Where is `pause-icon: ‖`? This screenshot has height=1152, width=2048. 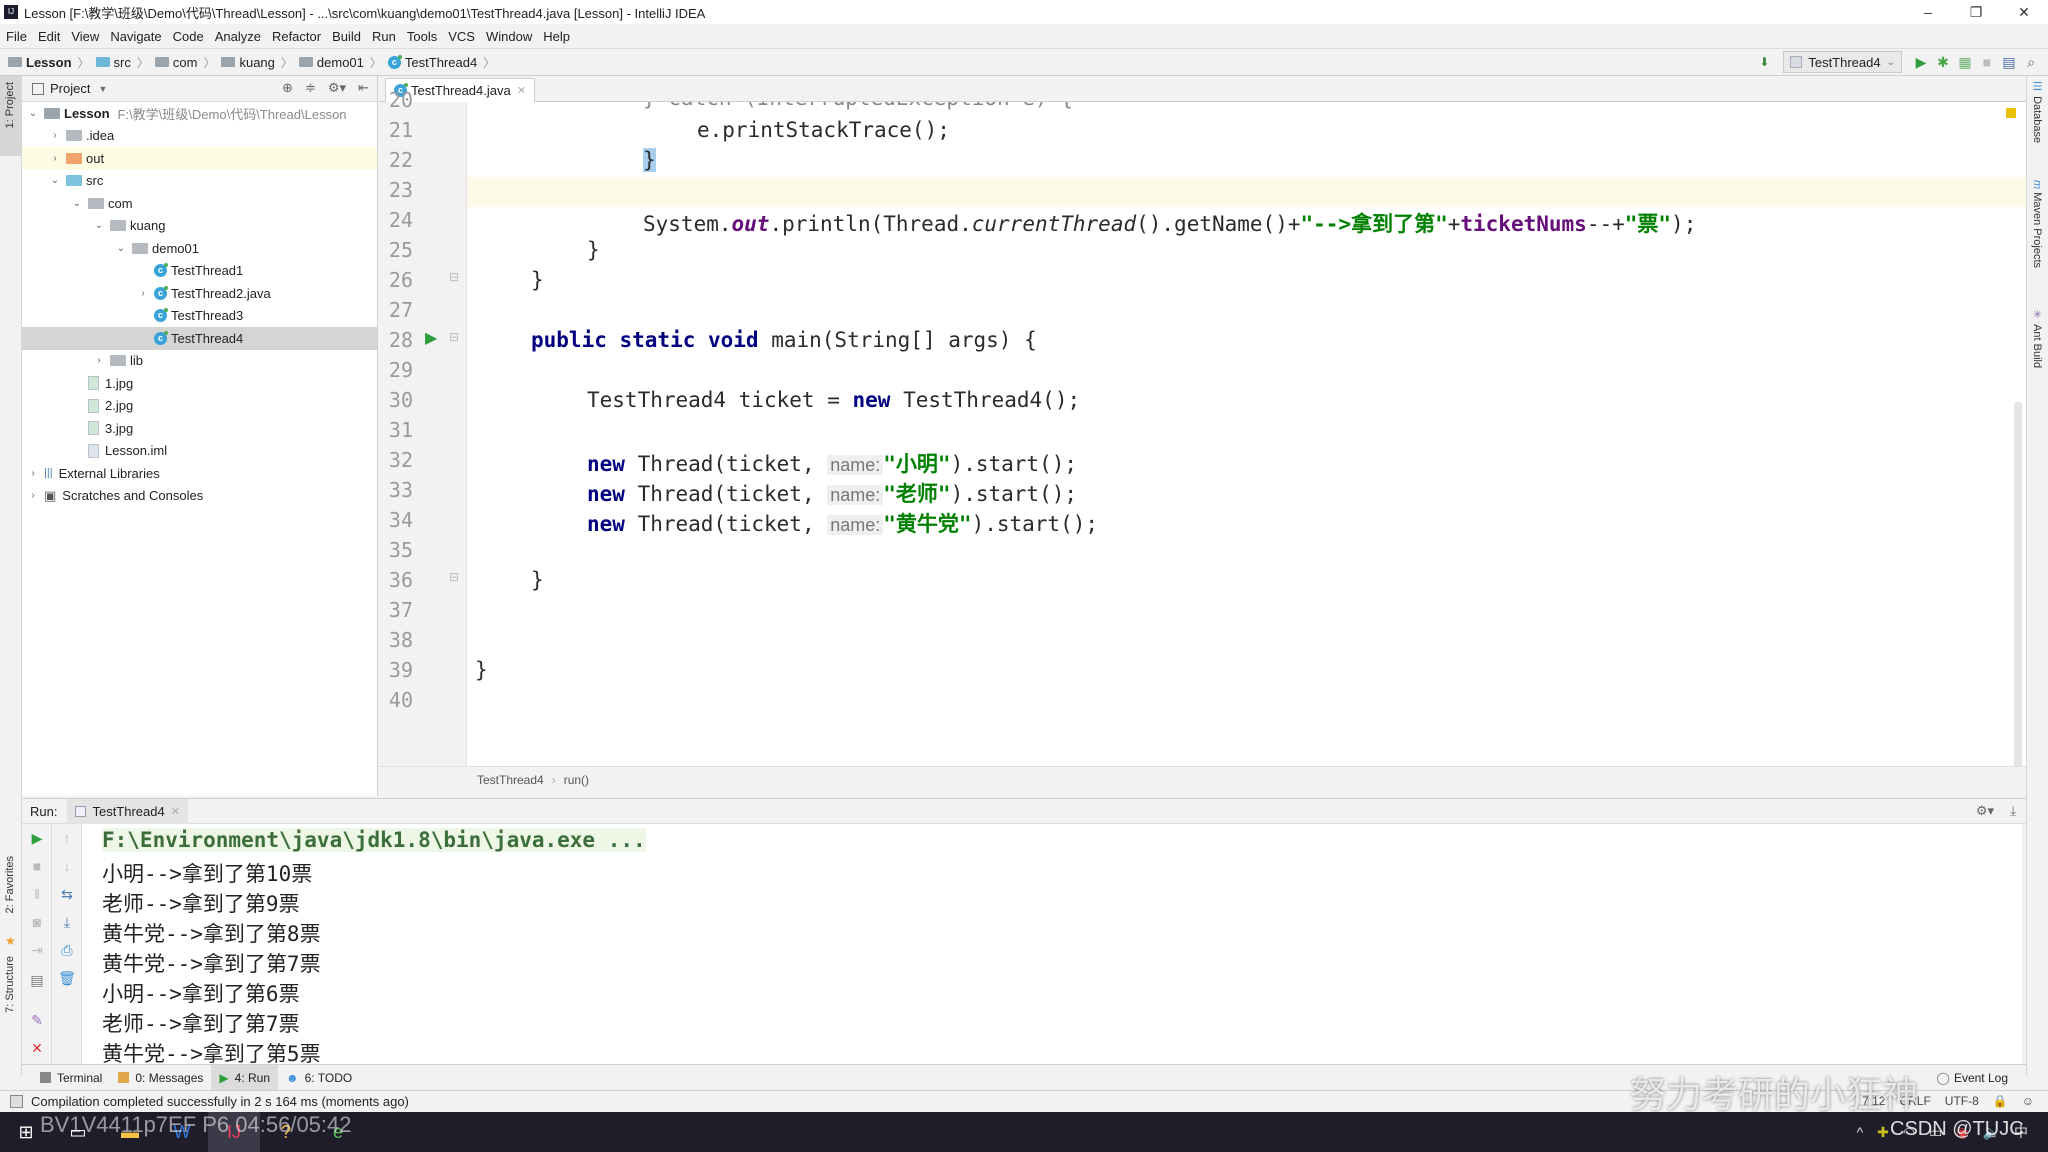
pause-icon: ‖ is located at coordinates (37, 894).